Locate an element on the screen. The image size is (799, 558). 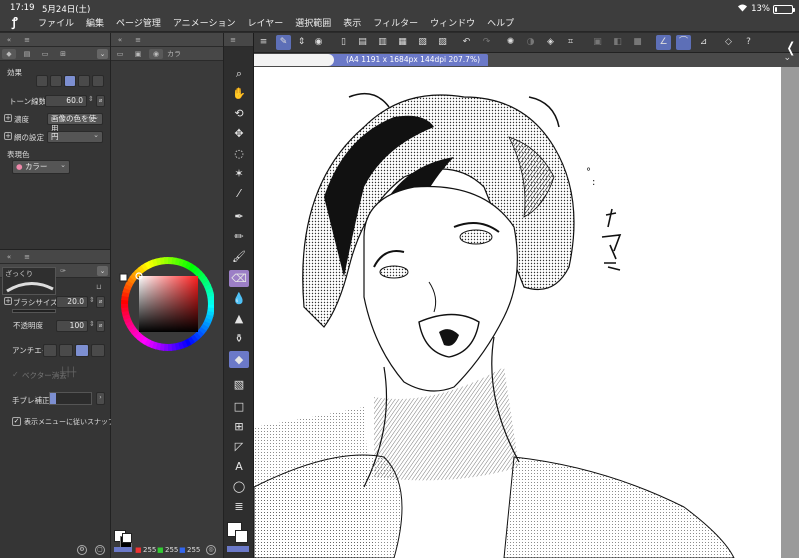
aa-medium-icon is located at coordinates (82, 350).